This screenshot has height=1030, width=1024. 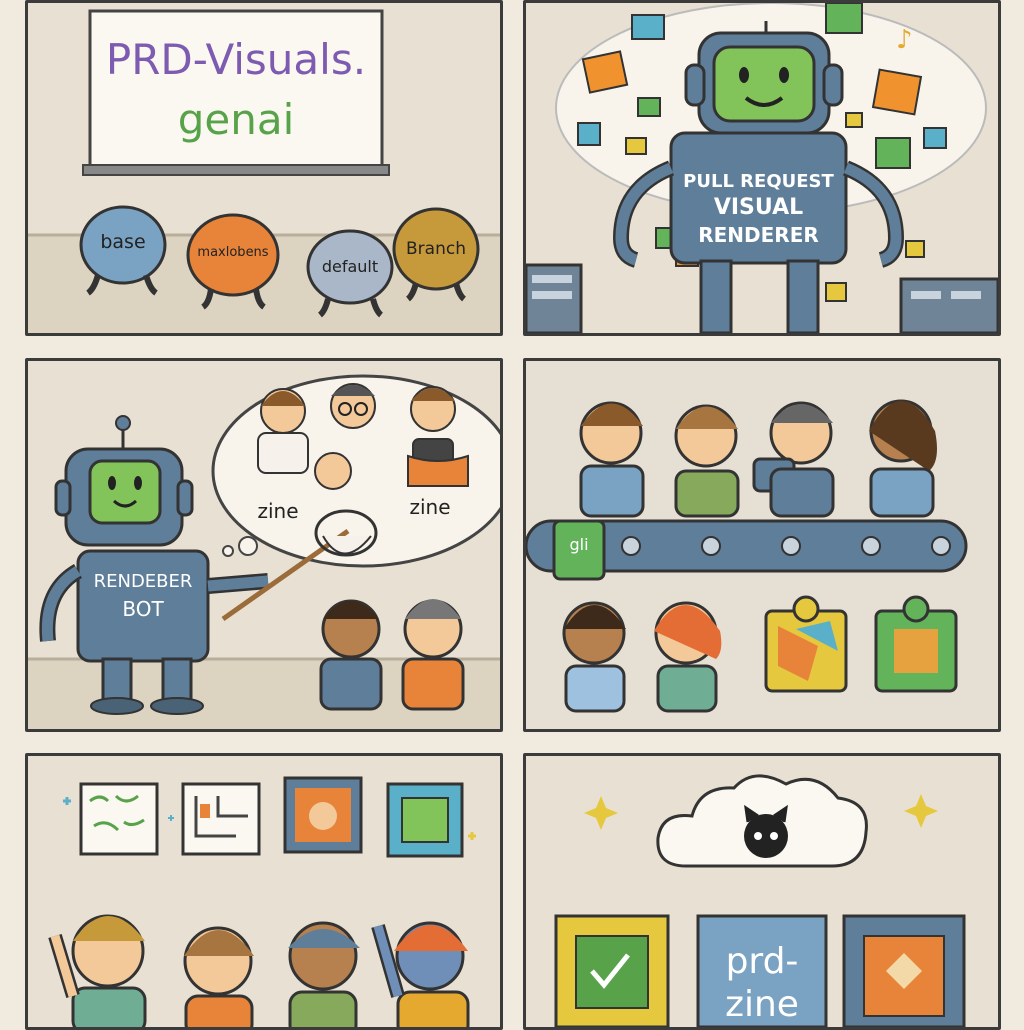 I want to click on rendebot-chest-line-2: BOT, so click(x=143, y=609).